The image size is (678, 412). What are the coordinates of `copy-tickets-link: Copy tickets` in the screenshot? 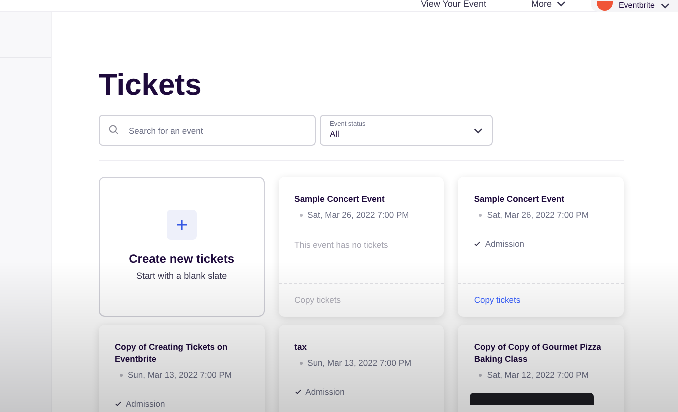 It's located at (497, 300).